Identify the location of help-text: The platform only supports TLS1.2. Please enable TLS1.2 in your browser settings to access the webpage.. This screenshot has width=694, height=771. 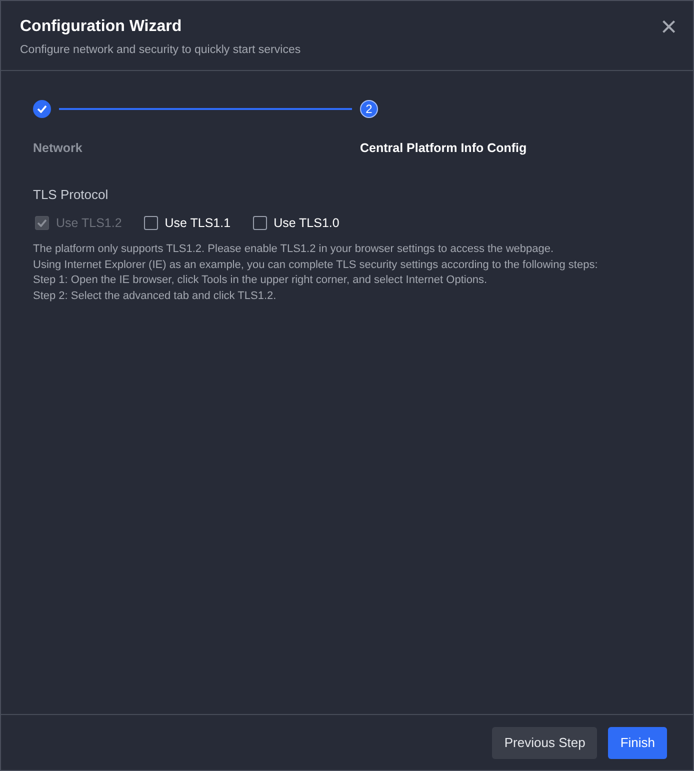
(293, 249).